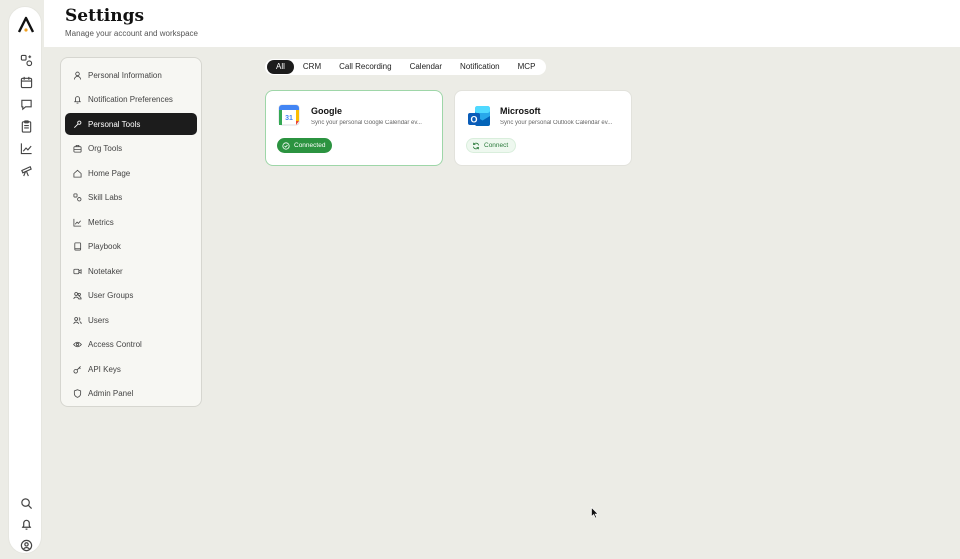 This screenshot has height=559, width=960. What do you see at coordinates (595, 513) in the screenshot?
I see `mouse-cursor-icon` at bounding box center [595, 513].